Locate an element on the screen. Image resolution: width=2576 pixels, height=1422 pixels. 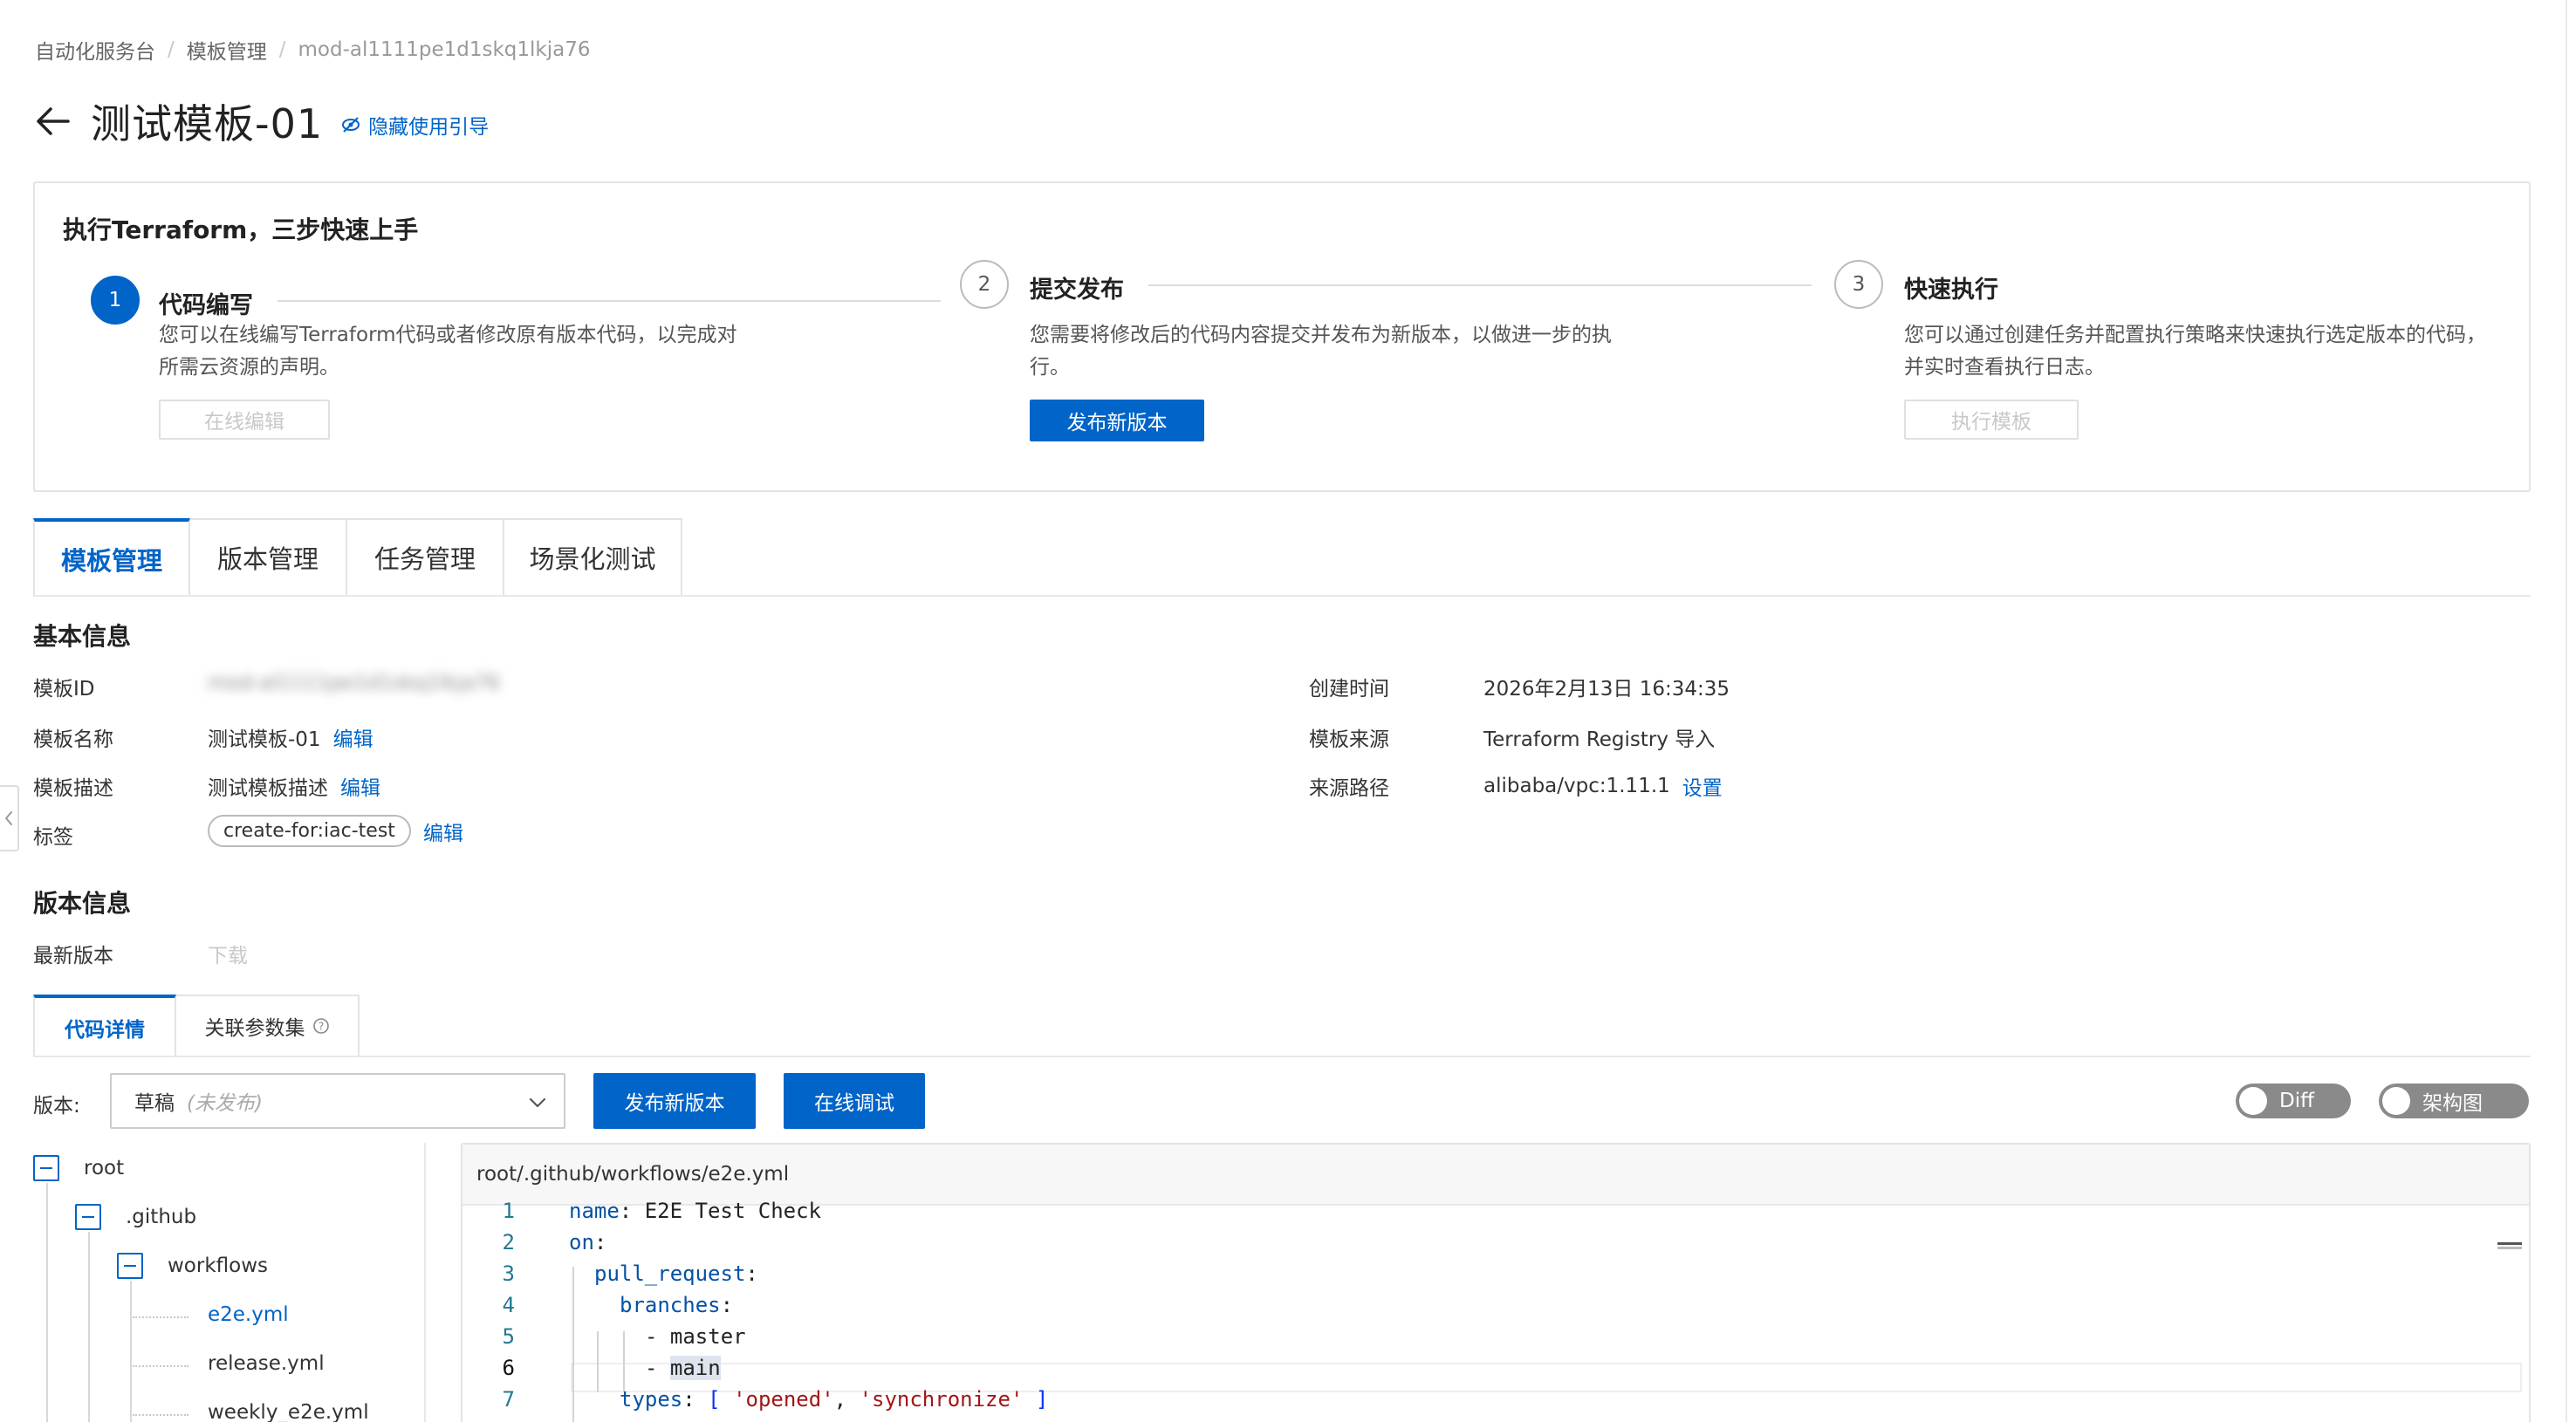
tree-node-github: .github is located at coordinates (135, 1217).